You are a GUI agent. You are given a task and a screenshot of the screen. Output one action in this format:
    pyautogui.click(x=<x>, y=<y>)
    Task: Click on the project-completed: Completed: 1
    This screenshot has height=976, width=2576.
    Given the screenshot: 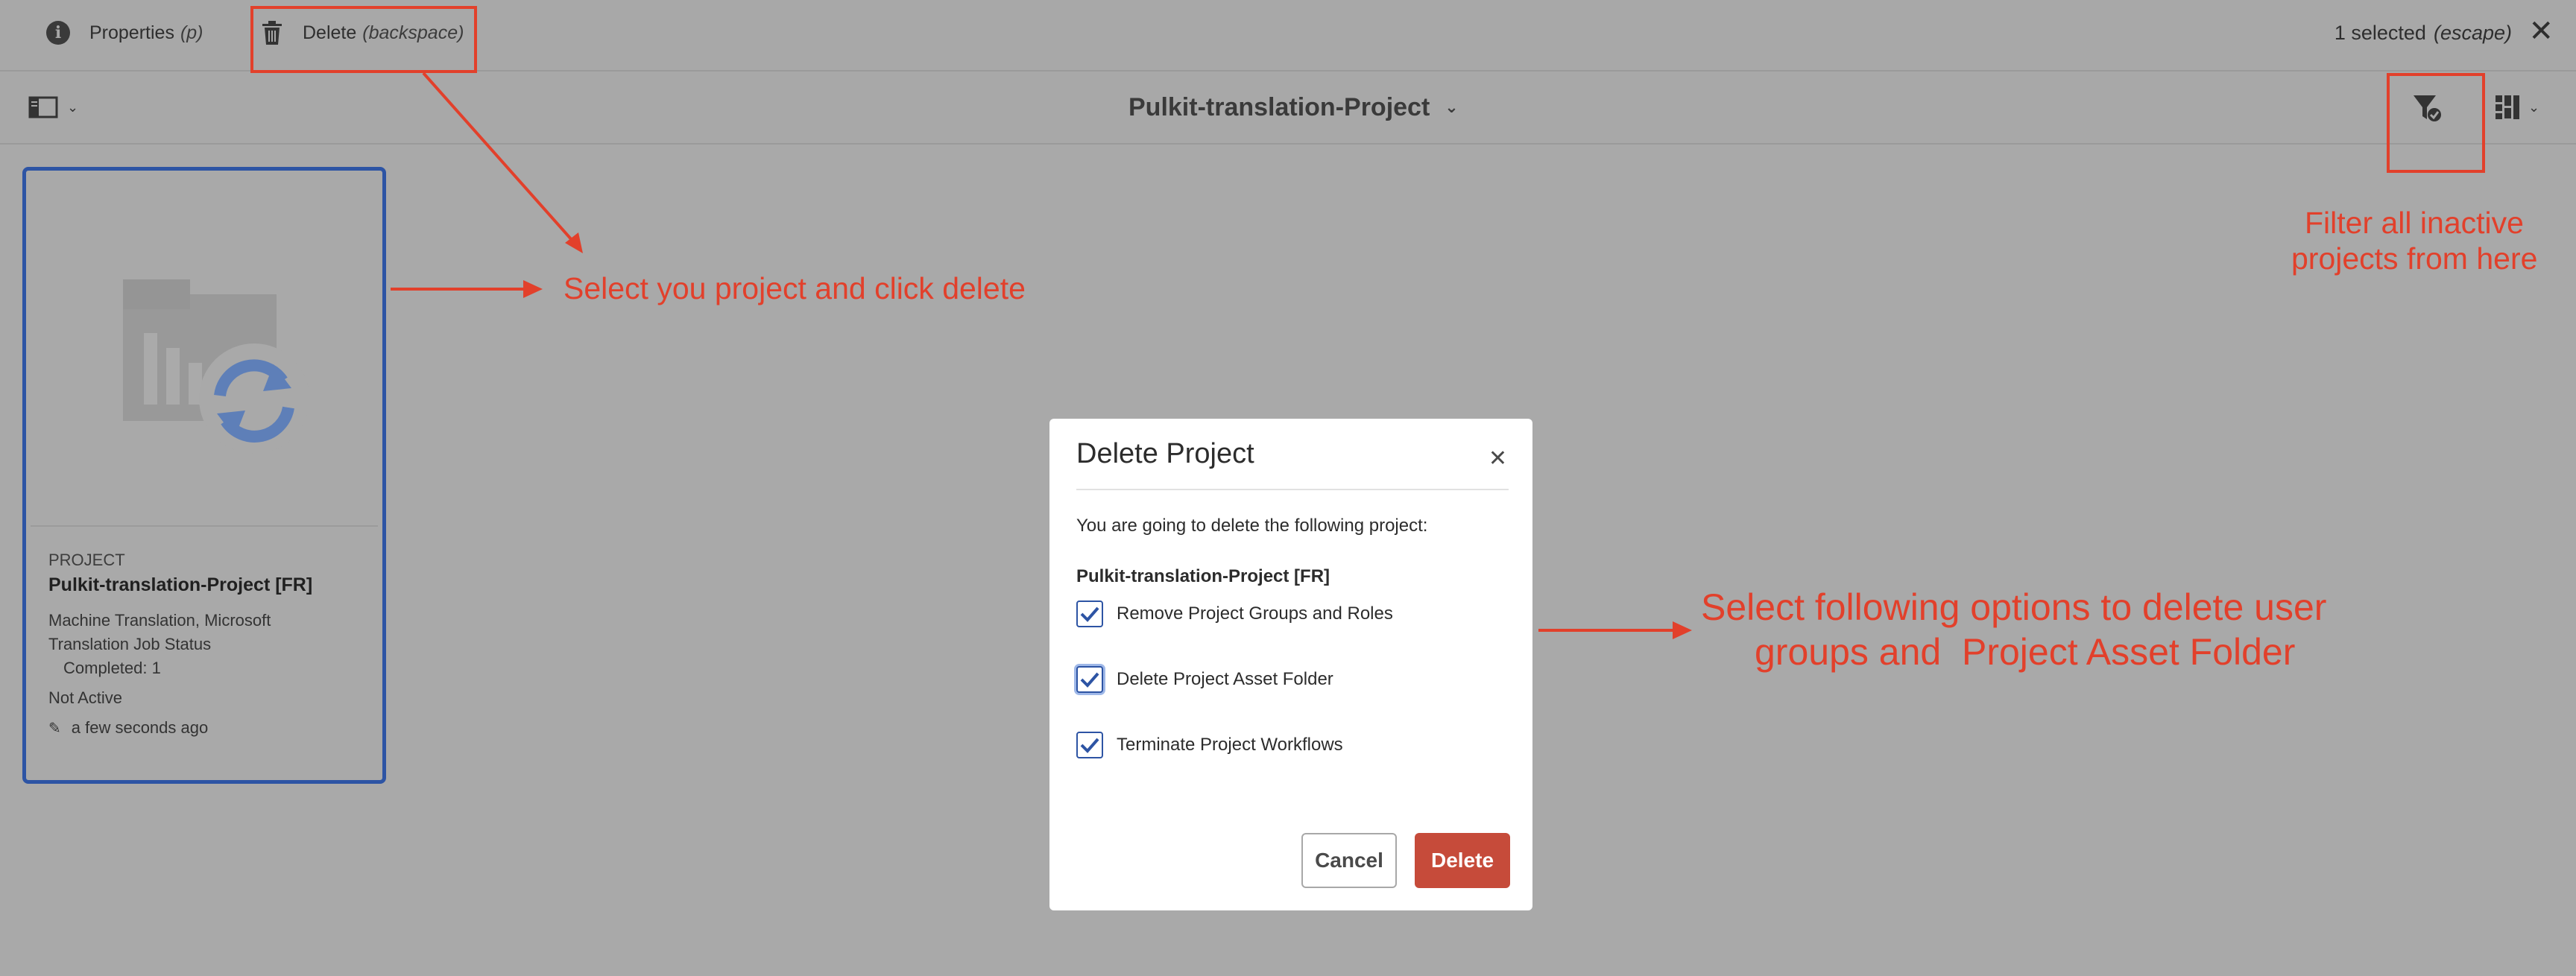 What is the action you would take?
    pyautogui.click(x=112, y=668)
    